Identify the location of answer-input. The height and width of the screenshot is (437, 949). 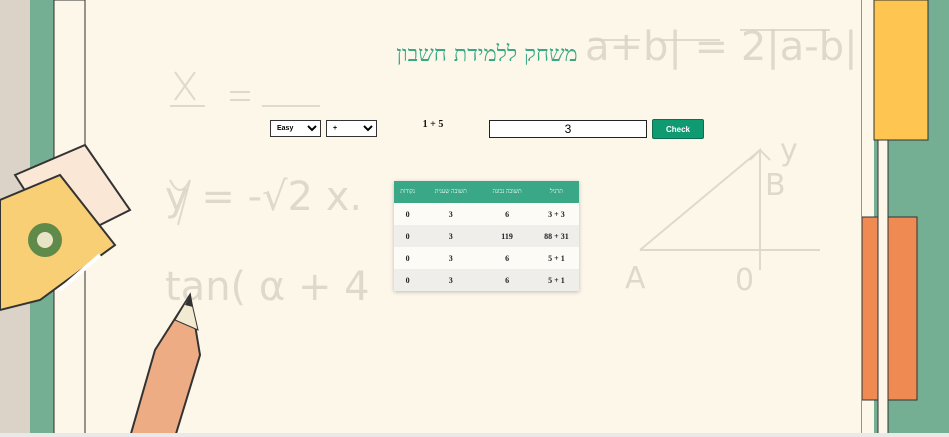
(568, 129).